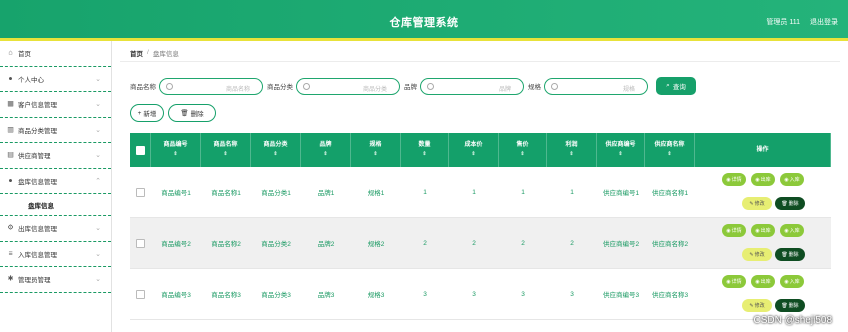 The image size is (848, 332). I want to click on column-header: 供应商名称 ⇕, so click(670, 150).